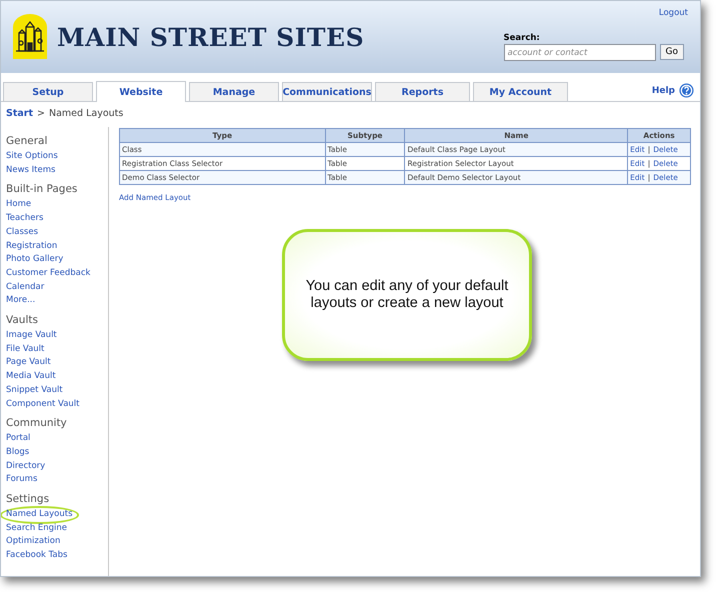  I want to click on breadcrumb-current: Named Layouts, so click(86, 113).